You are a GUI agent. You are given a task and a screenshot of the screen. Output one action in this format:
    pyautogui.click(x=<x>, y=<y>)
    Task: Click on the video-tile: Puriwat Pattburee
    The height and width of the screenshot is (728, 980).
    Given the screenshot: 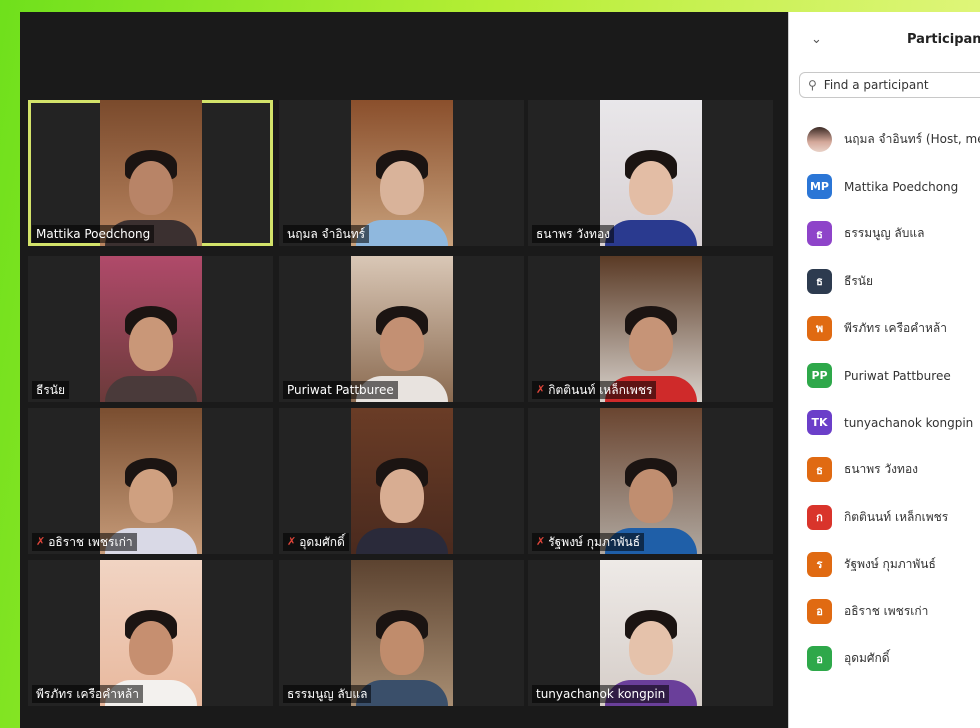 What is the action you would take?
    pyautogui.click(x=401, y=329)
    